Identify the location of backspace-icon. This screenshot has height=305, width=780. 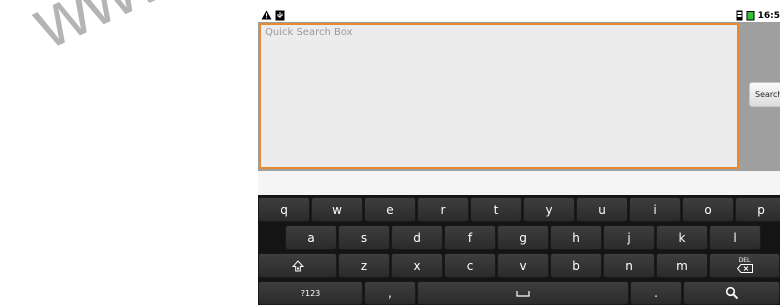
(744, 268).